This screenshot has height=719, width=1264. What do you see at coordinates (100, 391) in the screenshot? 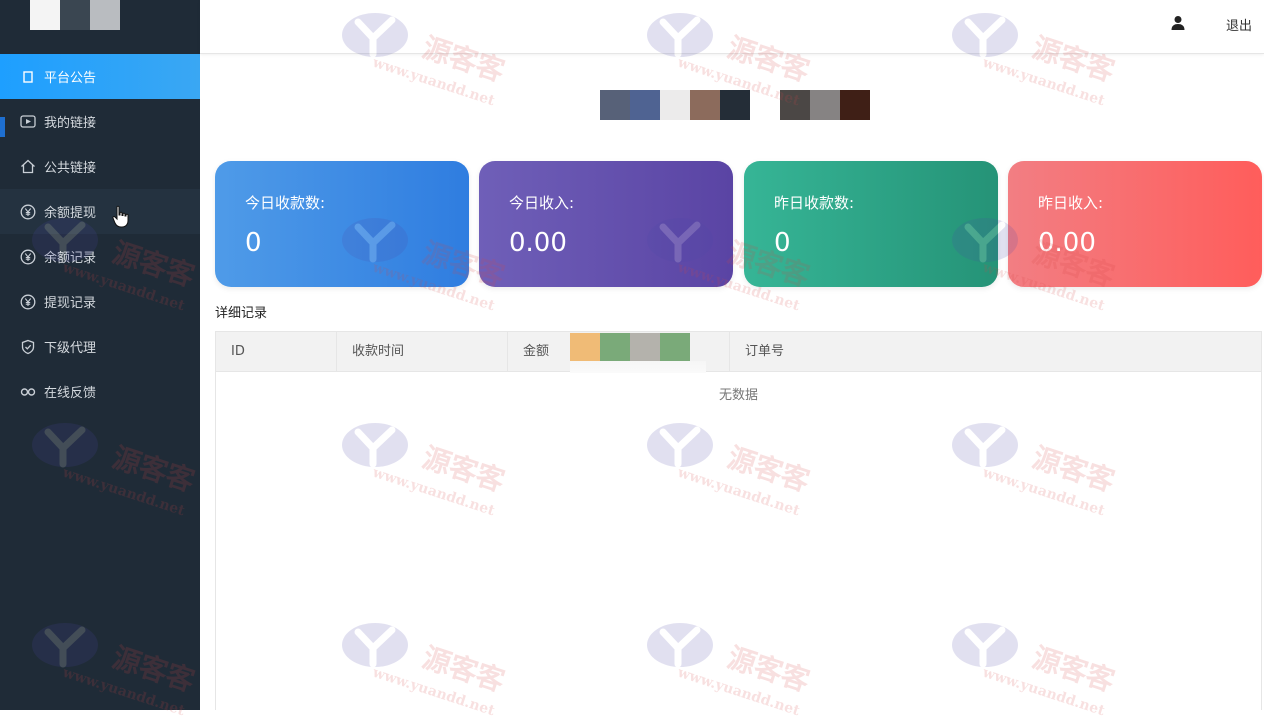
I see `sidebar-item-feedback: 在线反馈` at bounding box center [100, 391].